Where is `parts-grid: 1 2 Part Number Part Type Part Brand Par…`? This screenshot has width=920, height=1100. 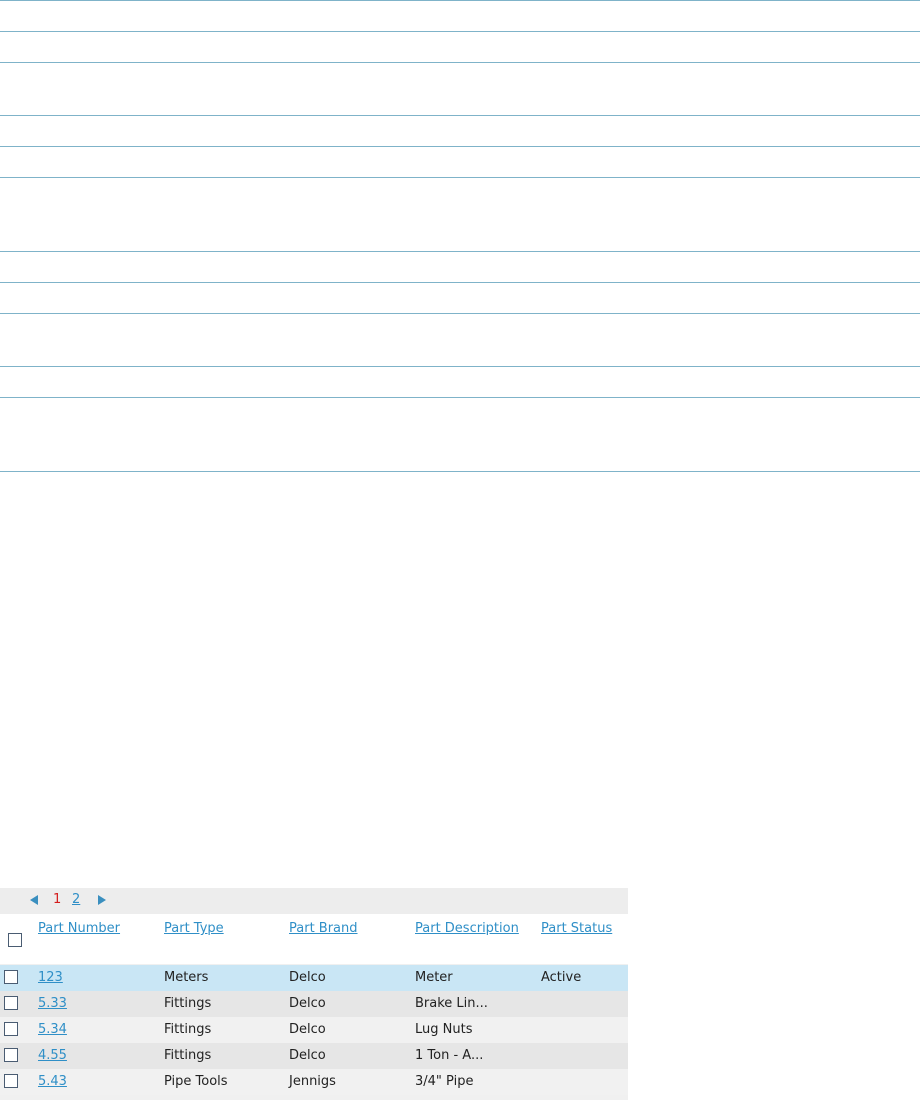 parts-grid: 1 2 Part Number Part Type Part Brand Par… is located at coordinates (314, 994).